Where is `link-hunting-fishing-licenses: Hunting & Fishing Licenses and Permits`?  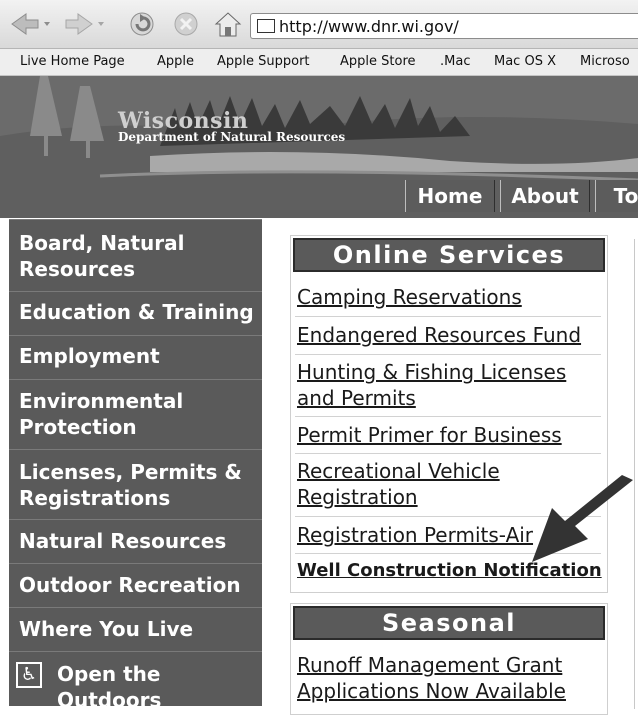 link-hunting-fishing-licenses: Hunting & Fishing Licenses and Permits is located at coordinates (450, 385).